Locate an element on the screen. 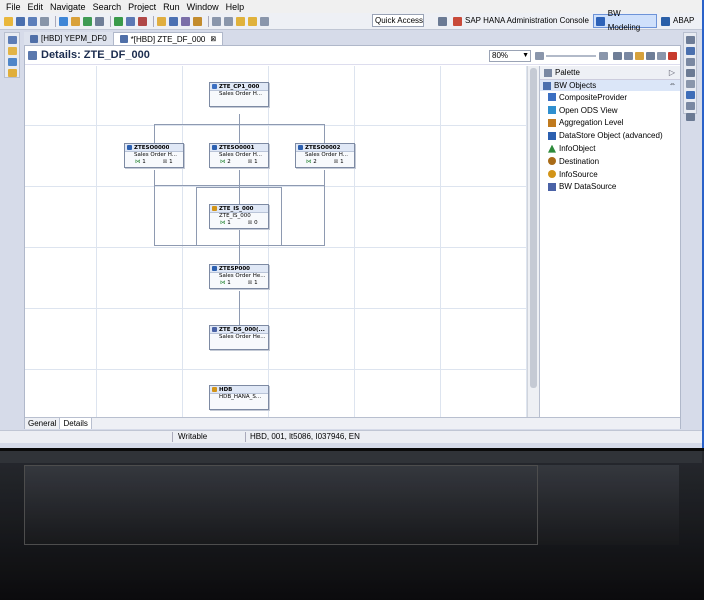  settings-icon is located at coordinates (99, 21).